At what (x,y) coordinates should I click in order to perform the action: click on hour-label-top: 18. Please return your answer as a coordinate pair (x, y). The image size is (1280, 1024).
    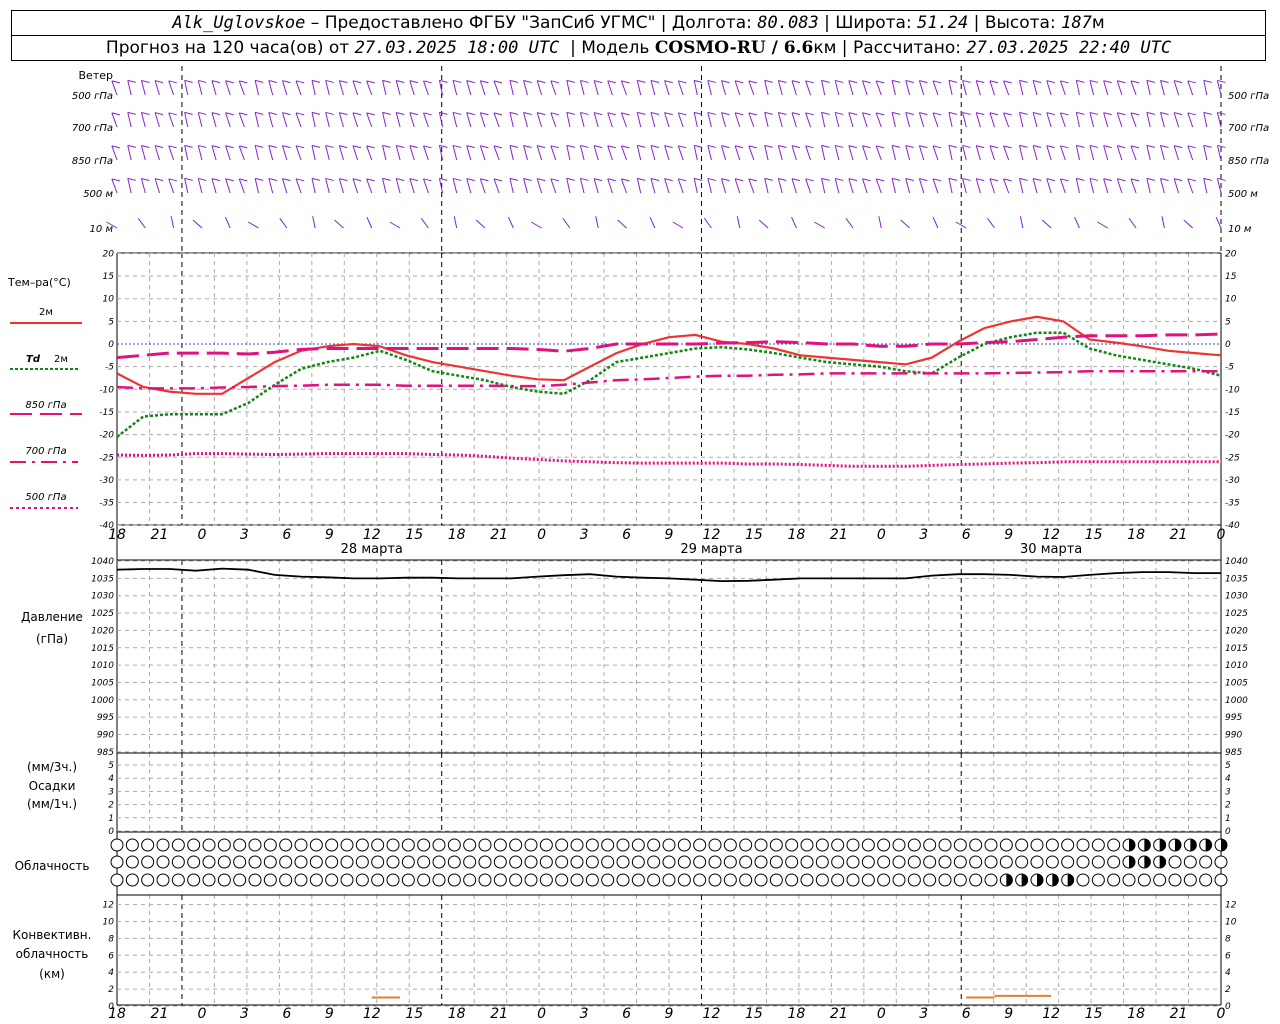
    Looking at the image, I should click on (117, 535).